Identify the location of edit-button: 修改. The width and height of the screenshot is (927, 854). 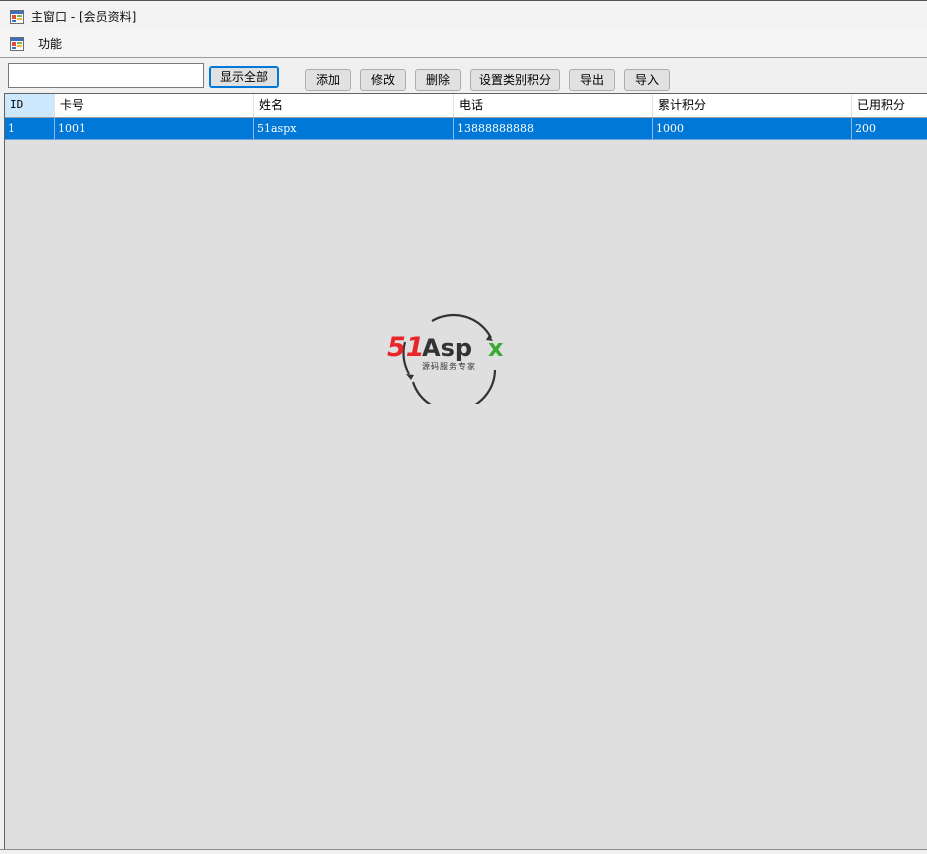
(383, 80).